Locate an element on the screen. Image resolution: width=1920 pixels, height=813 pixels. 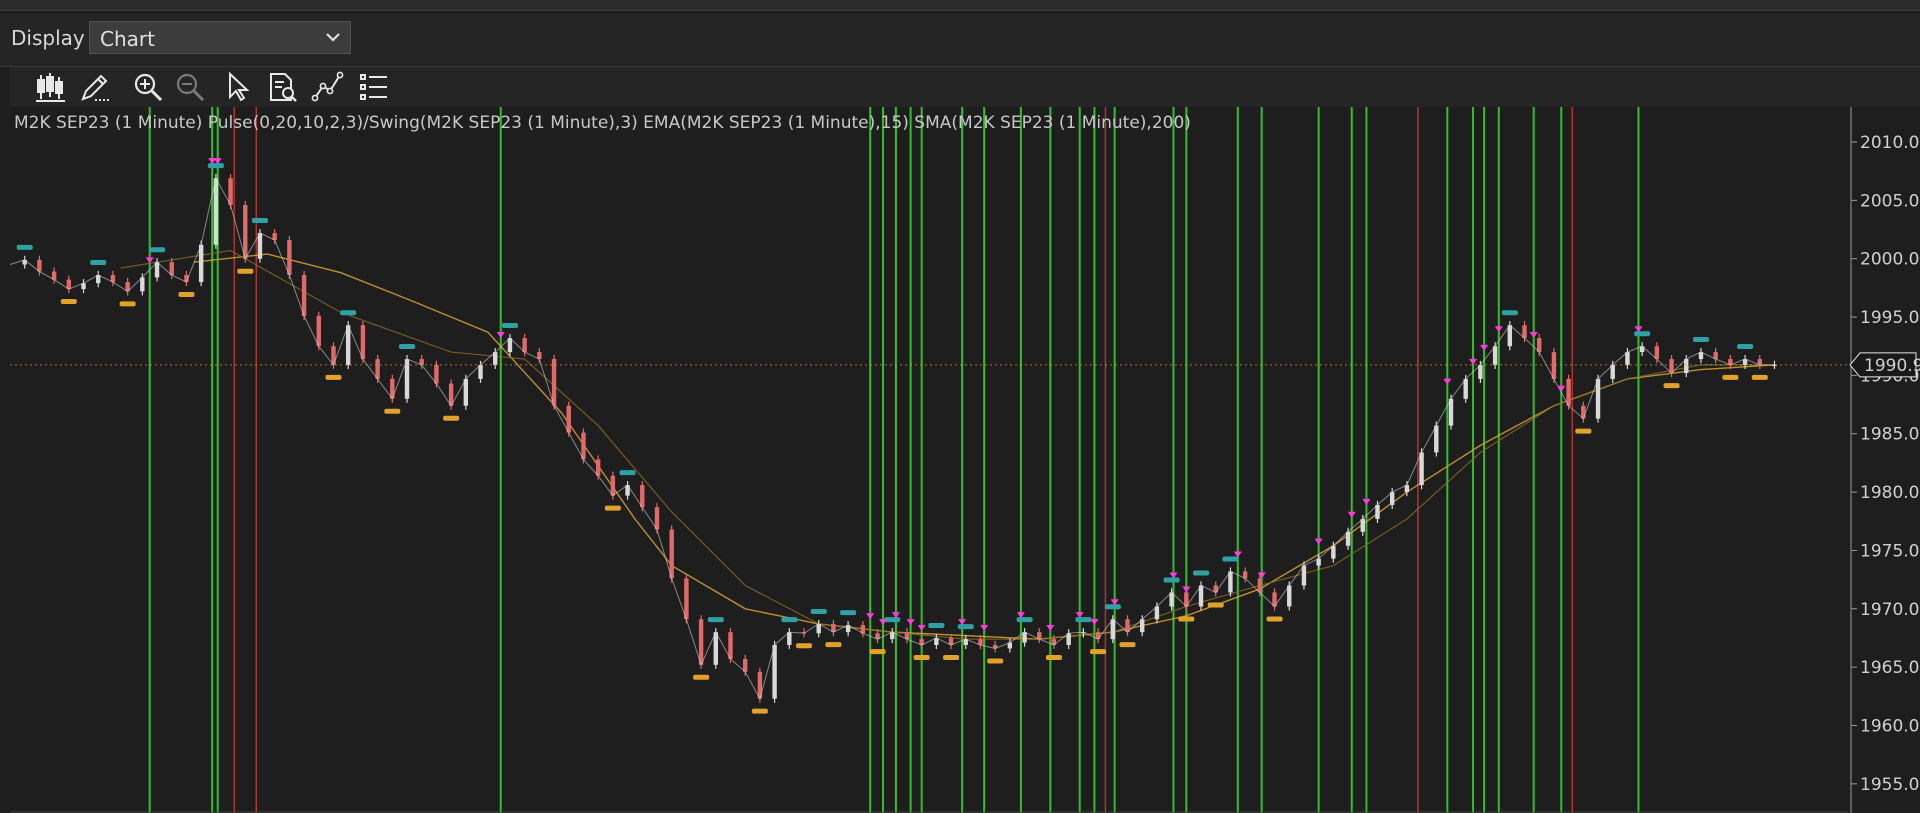
display-select: Chart is located at coordinates (220, 37).